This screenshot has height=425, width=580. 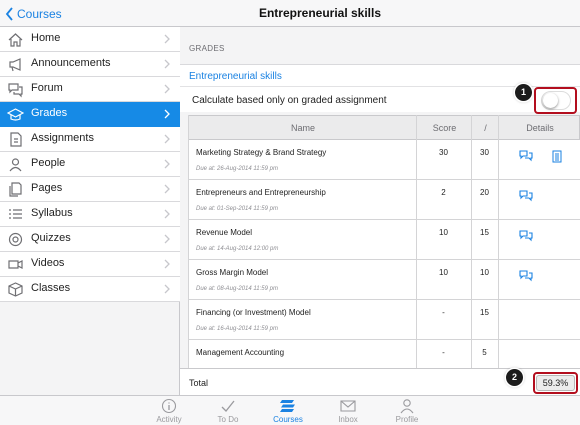 I want to click on chat-bubbles-icon, so click(x=15, y=90).